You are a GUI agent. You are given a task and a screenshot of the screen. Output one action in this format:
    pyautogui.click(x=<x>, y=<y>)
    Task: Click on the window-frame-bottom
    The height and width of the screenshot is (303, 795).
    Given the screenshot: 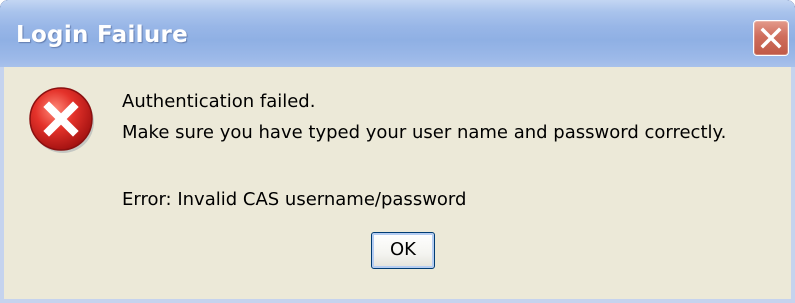 What is the action you would take?
    pyautogui.click(x=397, y=301)
    